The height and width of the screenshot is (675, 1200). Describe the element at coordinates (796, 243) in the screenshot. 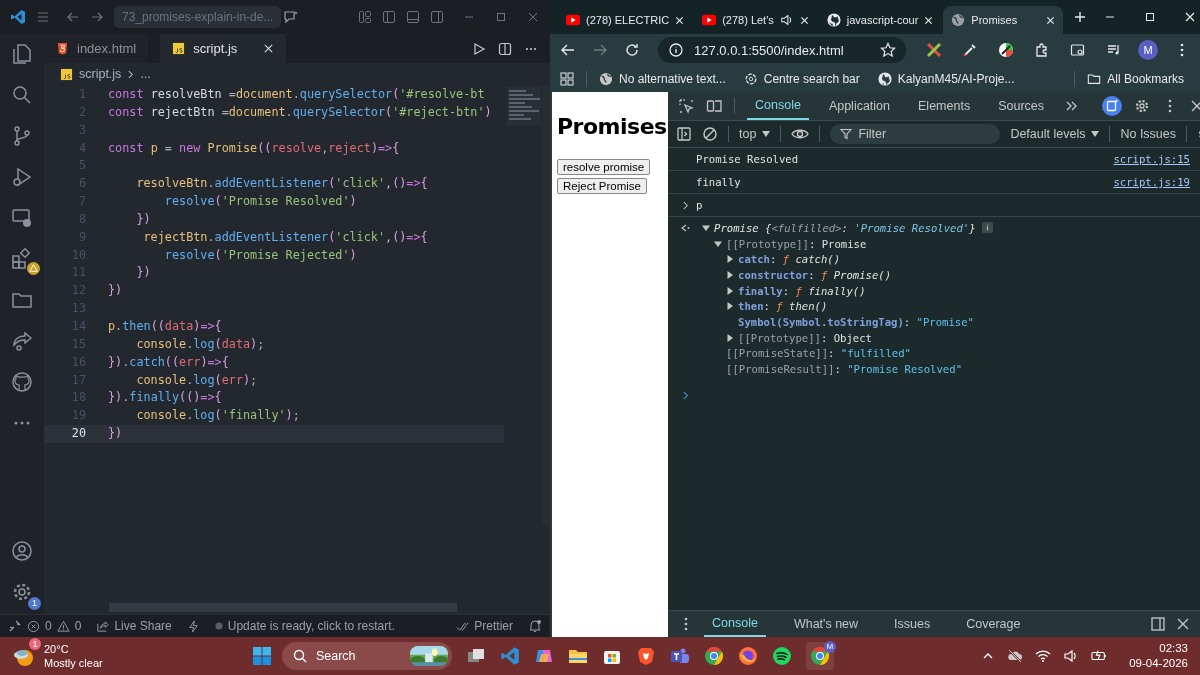

I see `object-property: [[Prototype]]: Promise` at that location.